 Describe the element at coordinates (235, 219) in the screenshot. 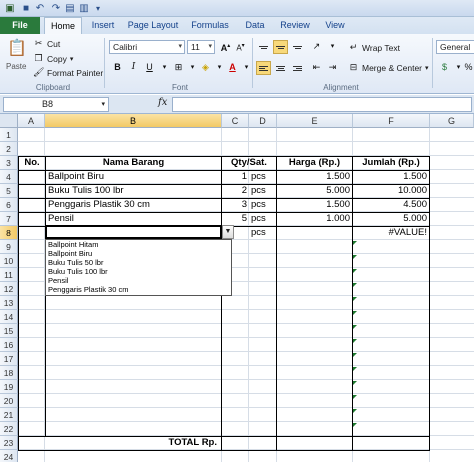

I see `cell-qty: 5` at that location.